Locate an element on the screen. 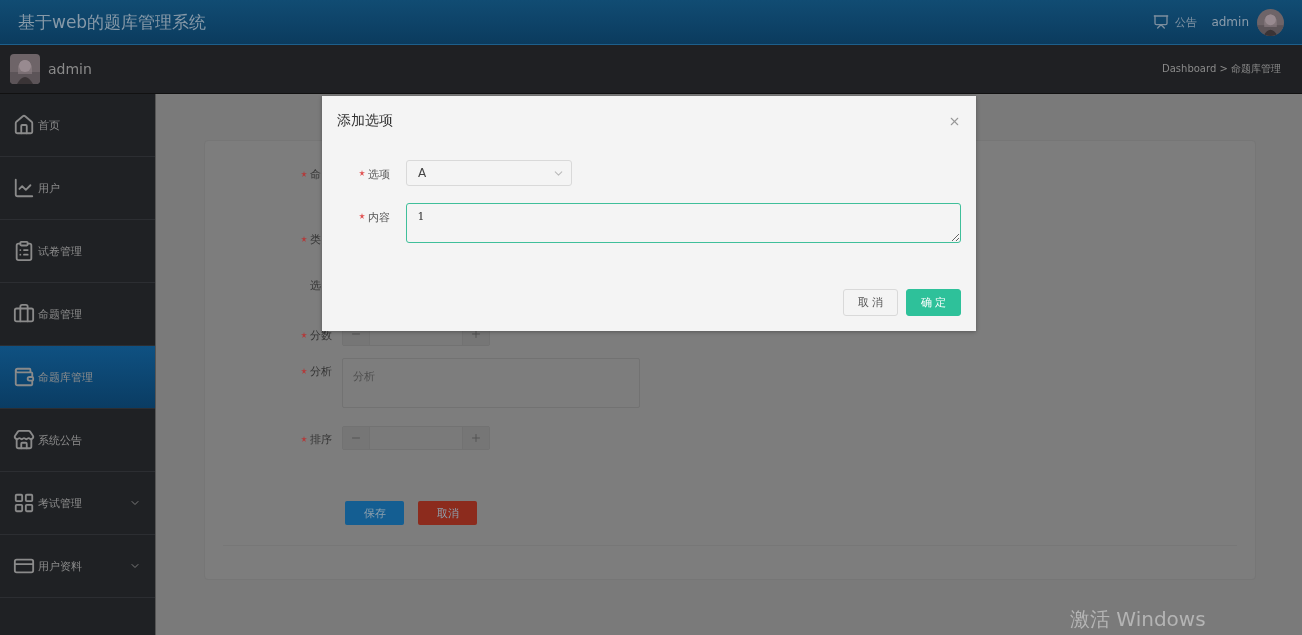  content-field: 1 is located at coordinates (683, 223).